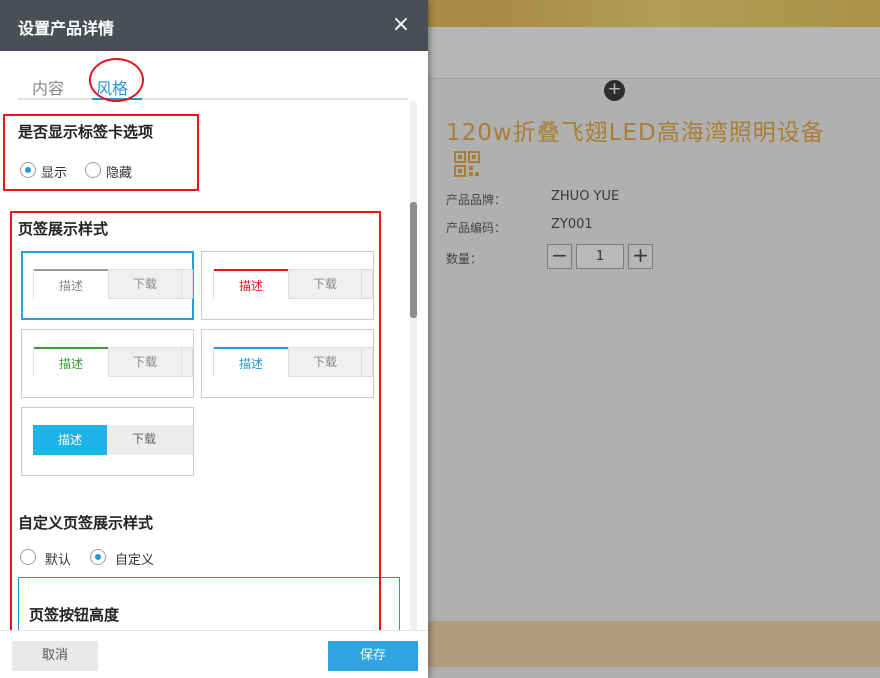  Describe the element at coordinates (55, 656) in the screenshot. I see `cancel-button: 取消` at that location.